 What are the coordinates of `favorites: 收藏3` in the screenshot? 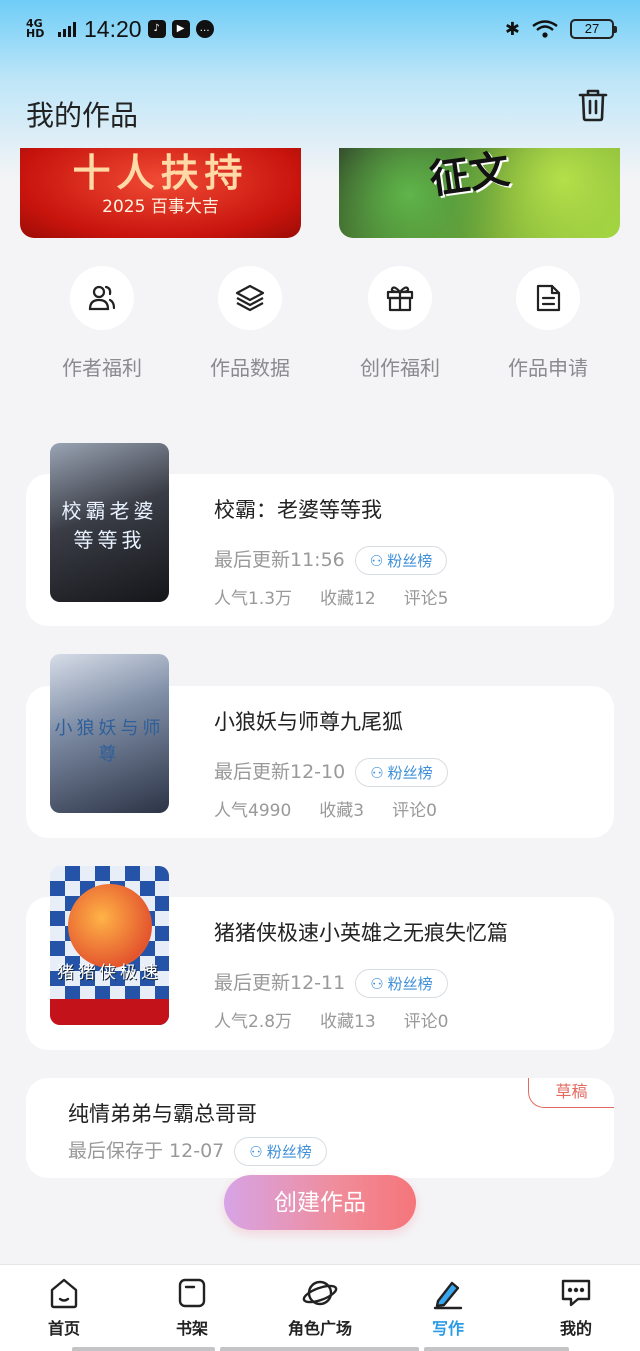 It's located at (342, 811).